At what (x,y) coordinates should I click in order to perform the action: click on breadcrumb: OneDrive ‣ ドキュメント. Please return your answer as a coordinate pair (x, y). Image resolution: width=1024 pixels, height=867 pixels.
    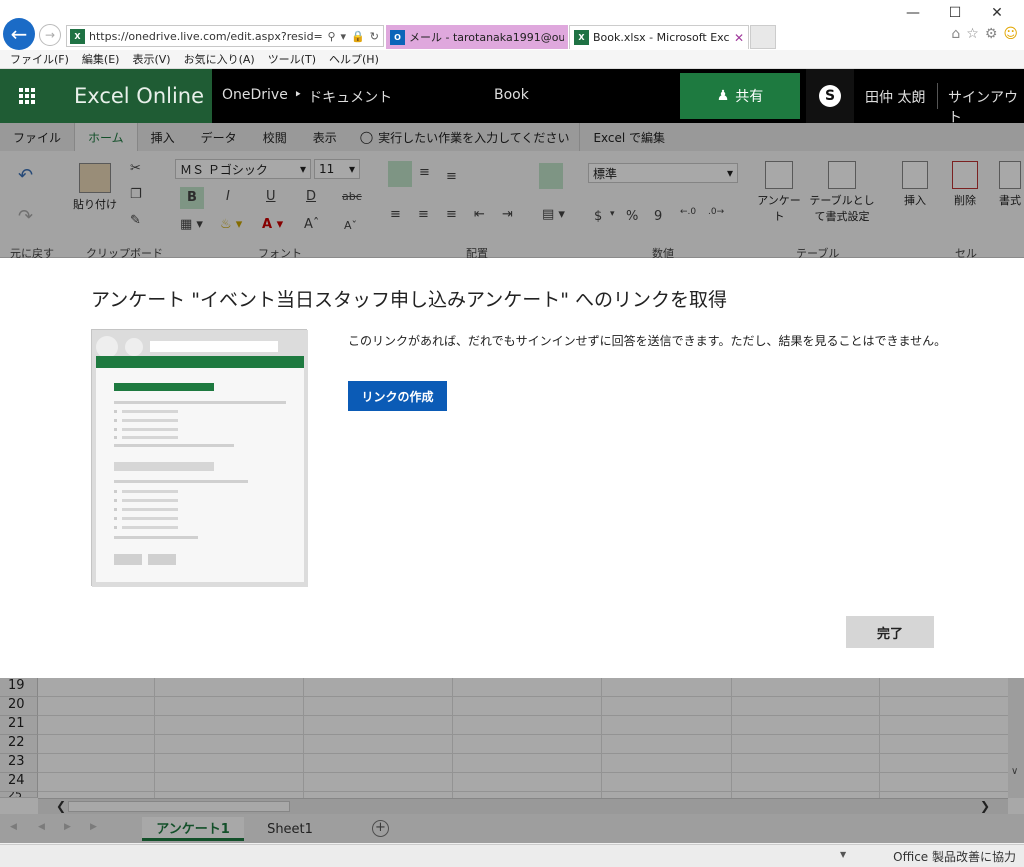
    Looking at the image, I should click on (307, 97).